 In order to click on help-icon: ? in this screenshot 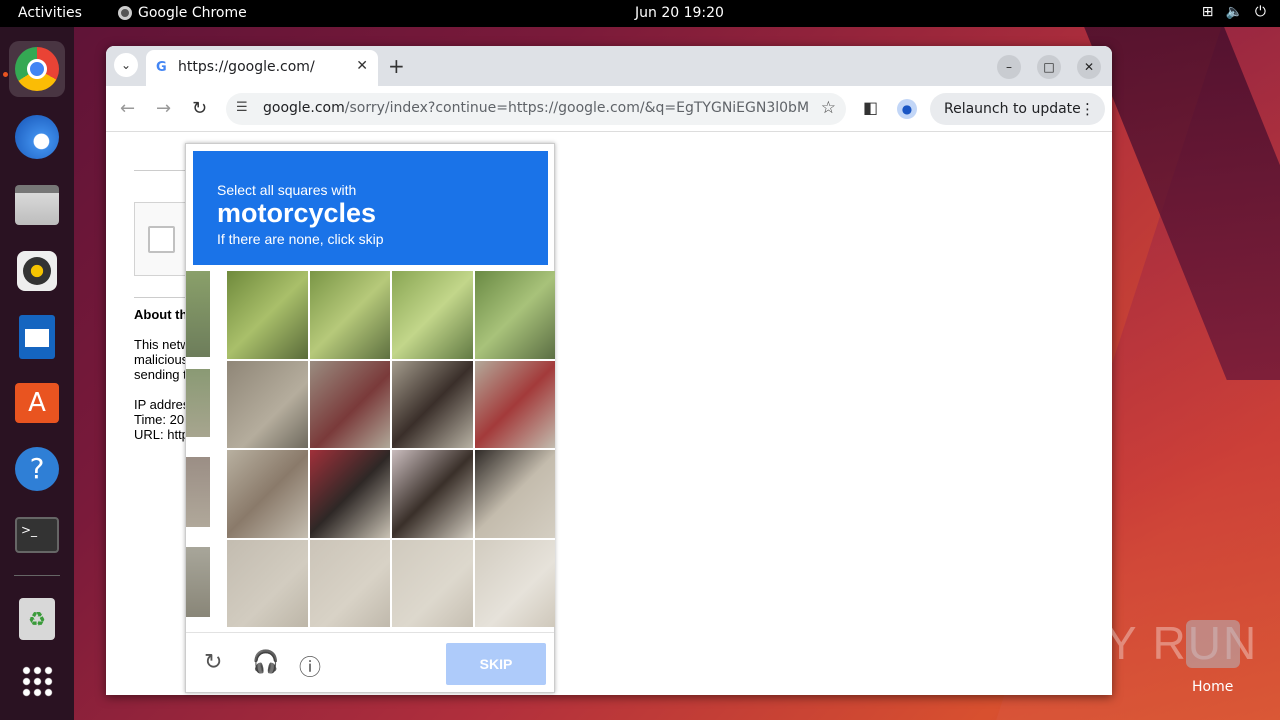, I will do `click(37, 469)`.